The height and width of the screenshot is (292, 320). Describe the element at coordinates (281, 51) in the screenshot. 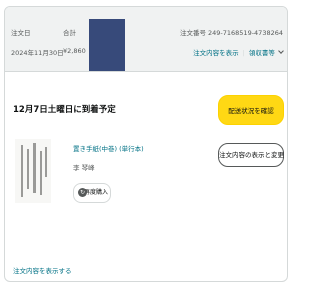

I see `chevron-down-icon` at that location.